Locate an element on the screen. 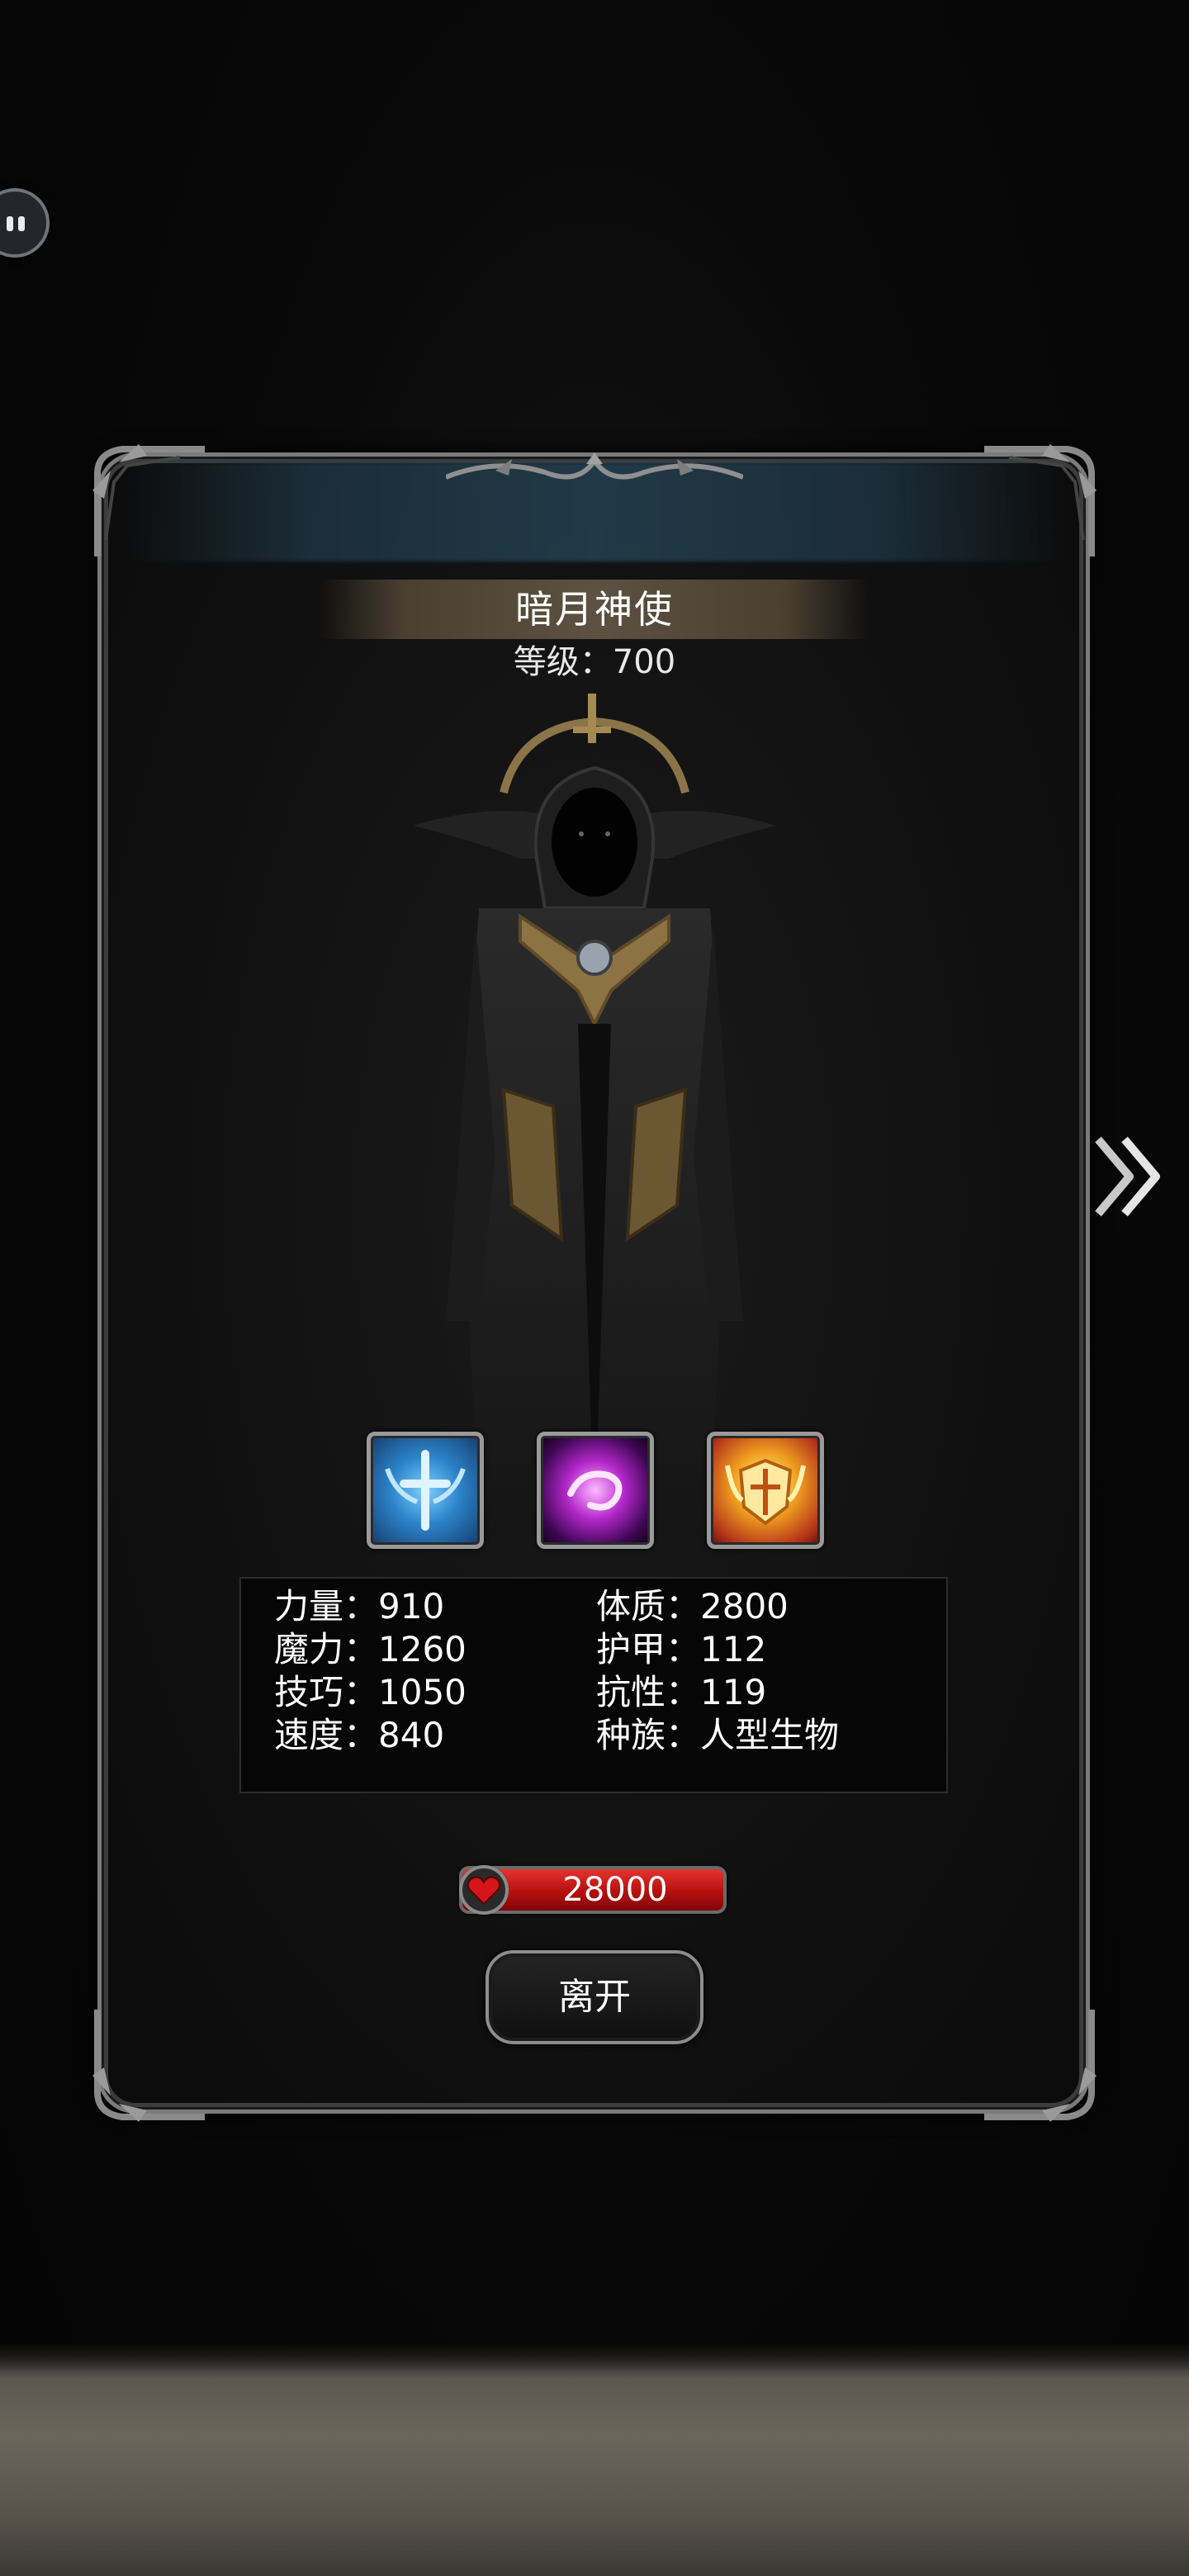  golden-winged-shield-skill-icon is located at coordinates (765, 1490).